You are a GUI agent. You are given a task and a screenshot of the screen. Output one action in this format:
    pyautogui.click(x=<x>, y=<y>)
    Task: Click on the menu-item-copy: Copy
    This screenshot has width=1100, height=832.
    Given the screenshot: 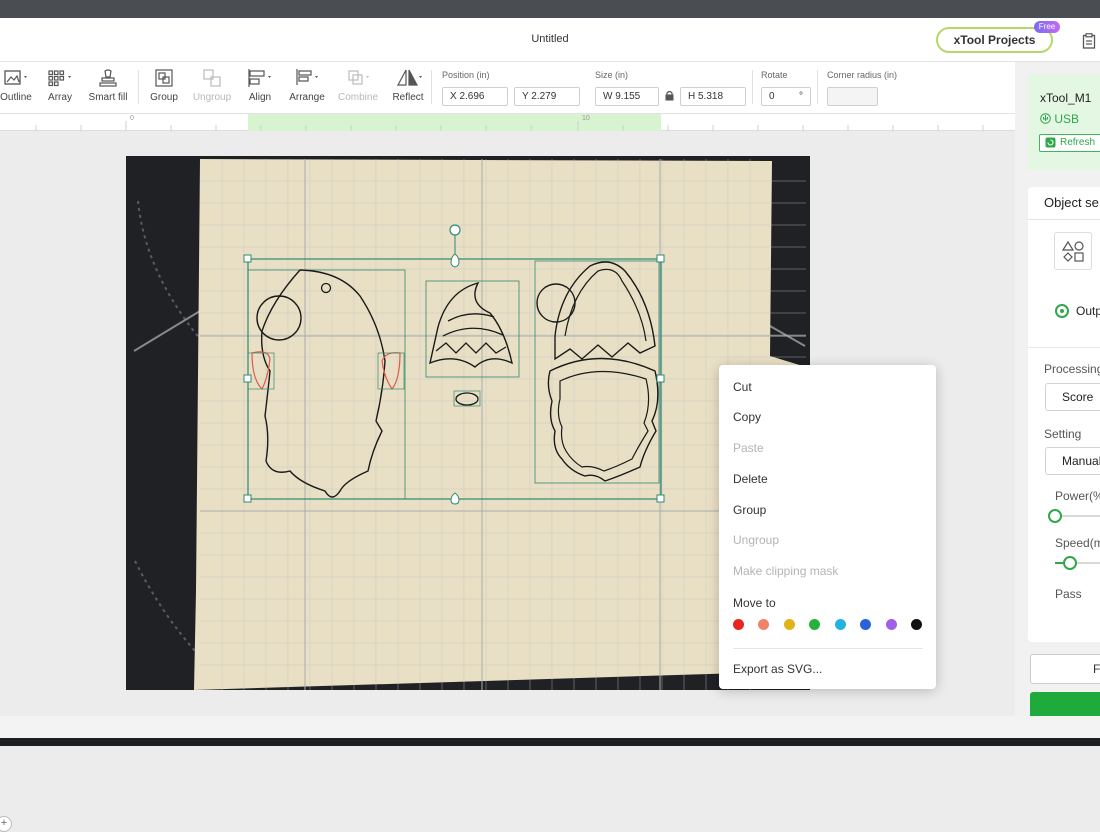 What is the action you would take?
    pyautogui.click(x=747, y=417)
    